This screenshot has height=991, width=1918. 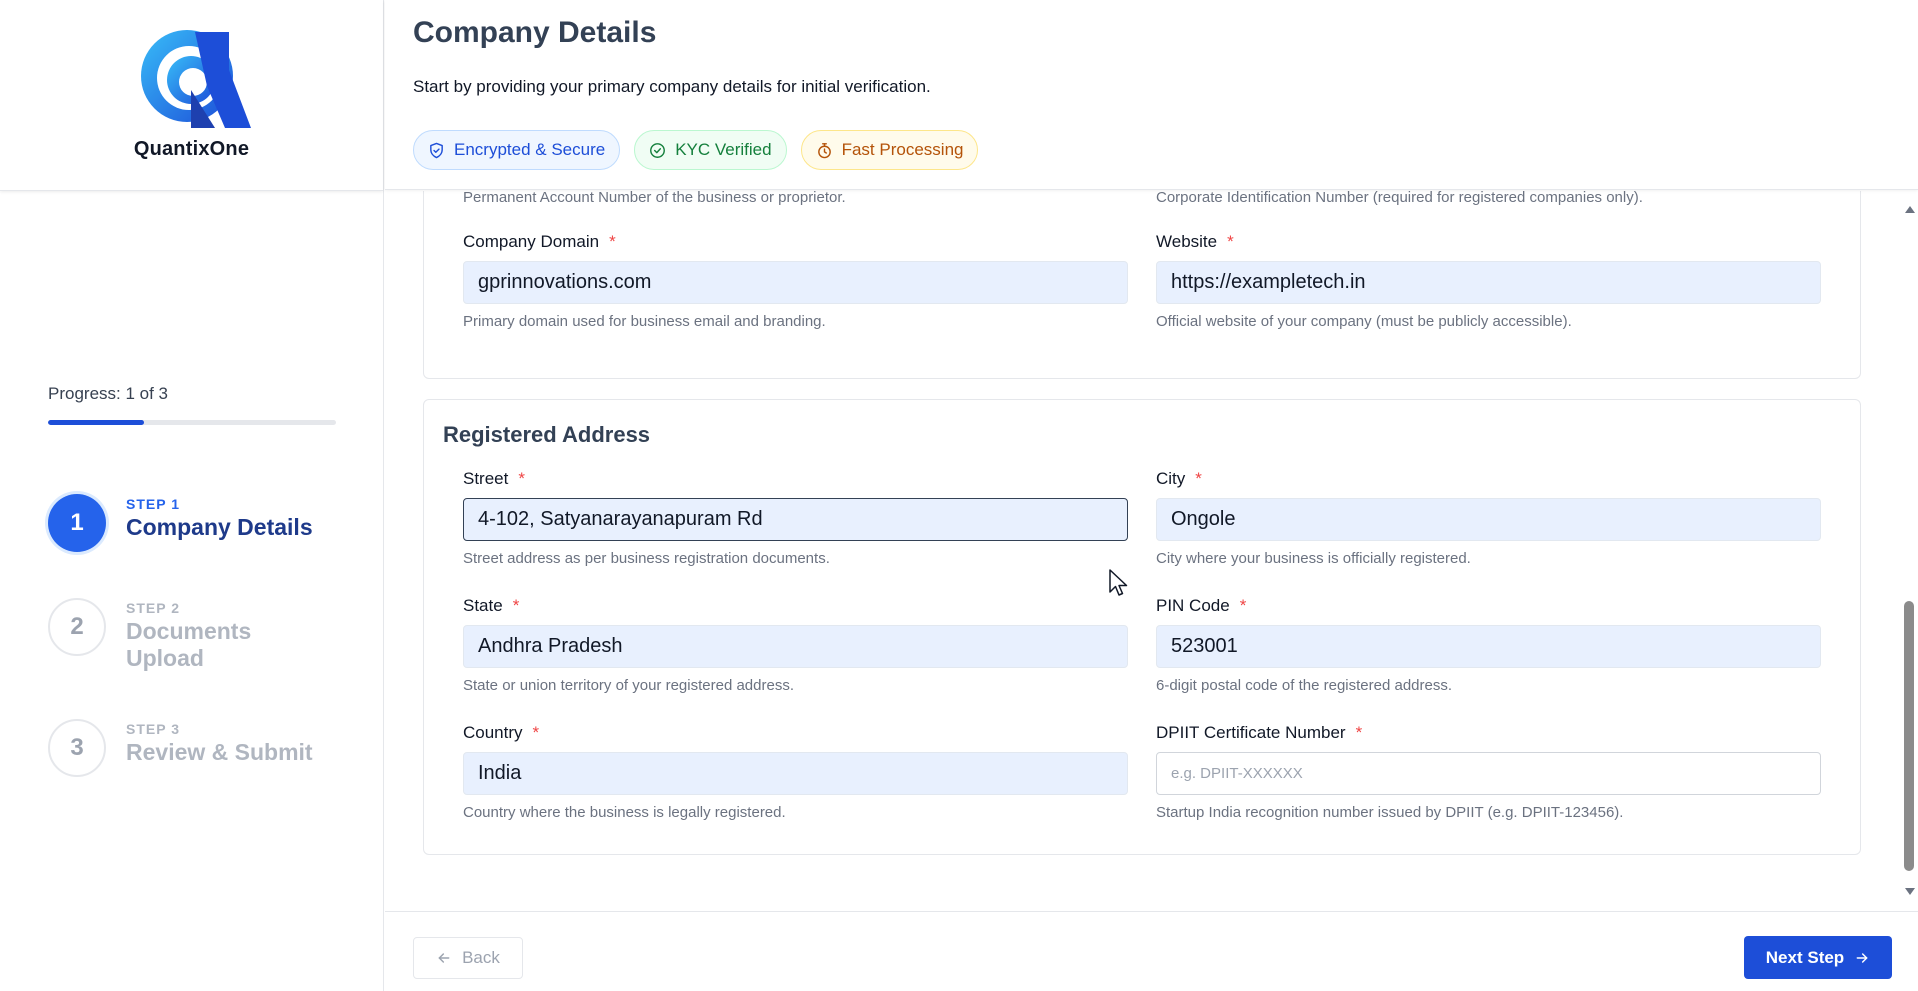 I want to click on badge-encrypted: Encrypted & Secure, so click(x=517, y=150).